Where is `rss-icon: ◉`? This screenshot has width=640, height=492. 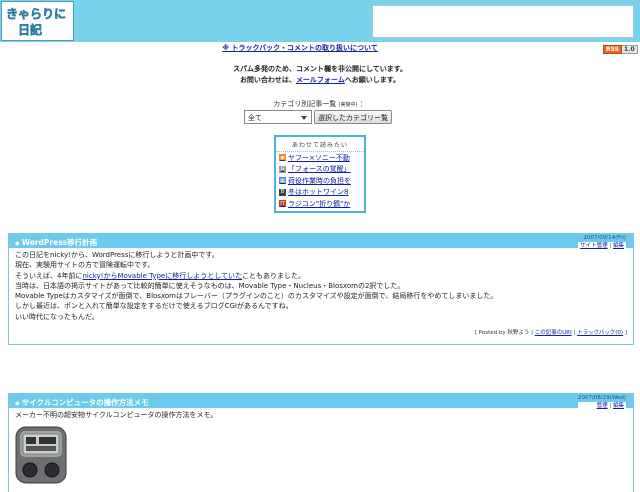
rss-icon: ◉ is located at coordinates (282, 158).